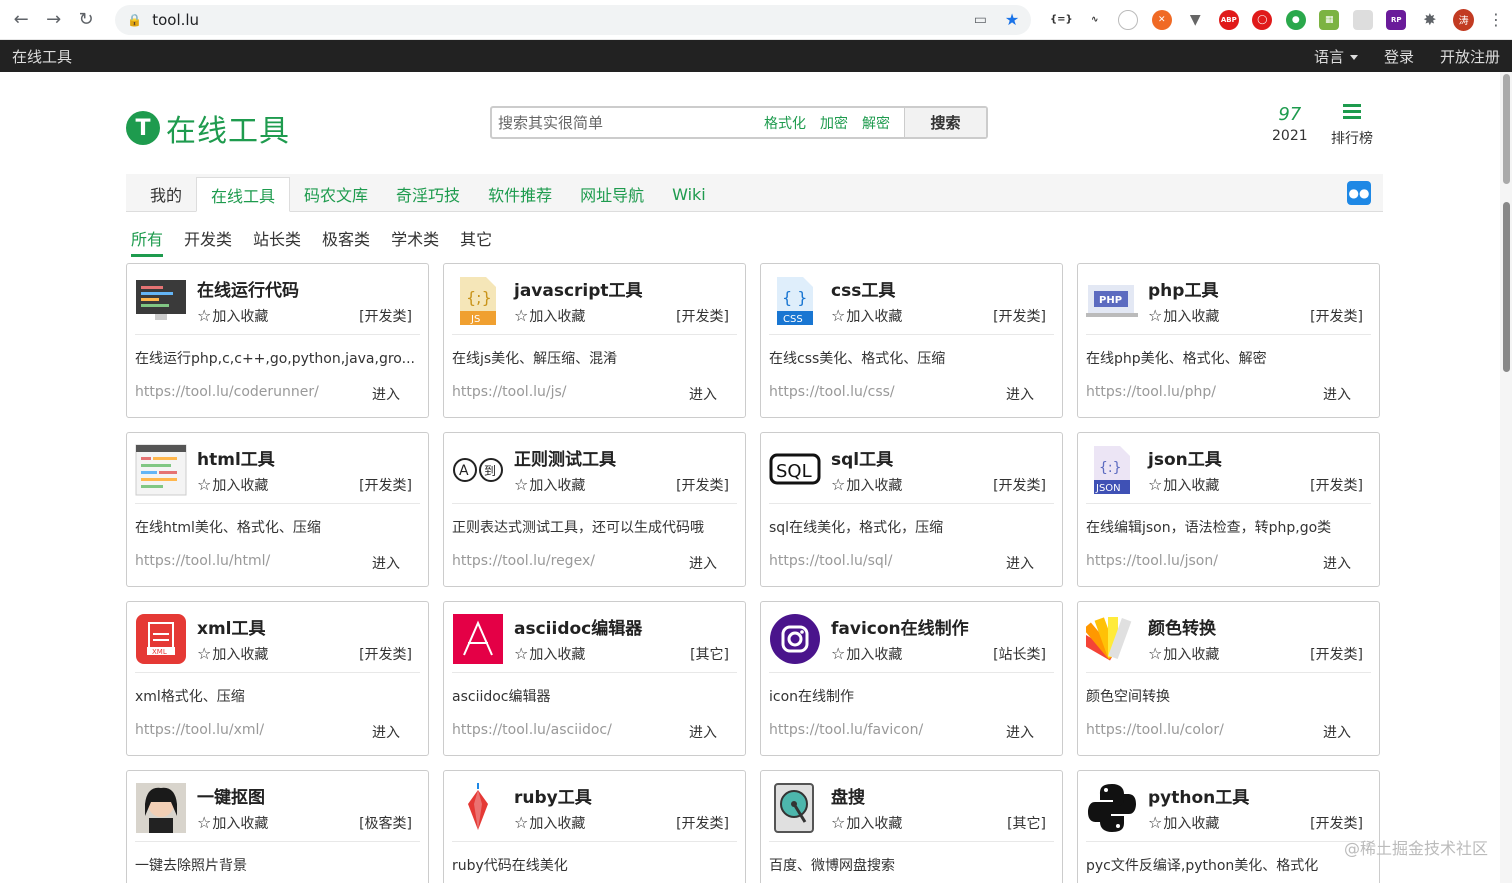 This screenshot has width=1512, height=883. Describe the element at coordinates (1359, 193) in the screenshot. I see `chat-icon: ●●` at that location.